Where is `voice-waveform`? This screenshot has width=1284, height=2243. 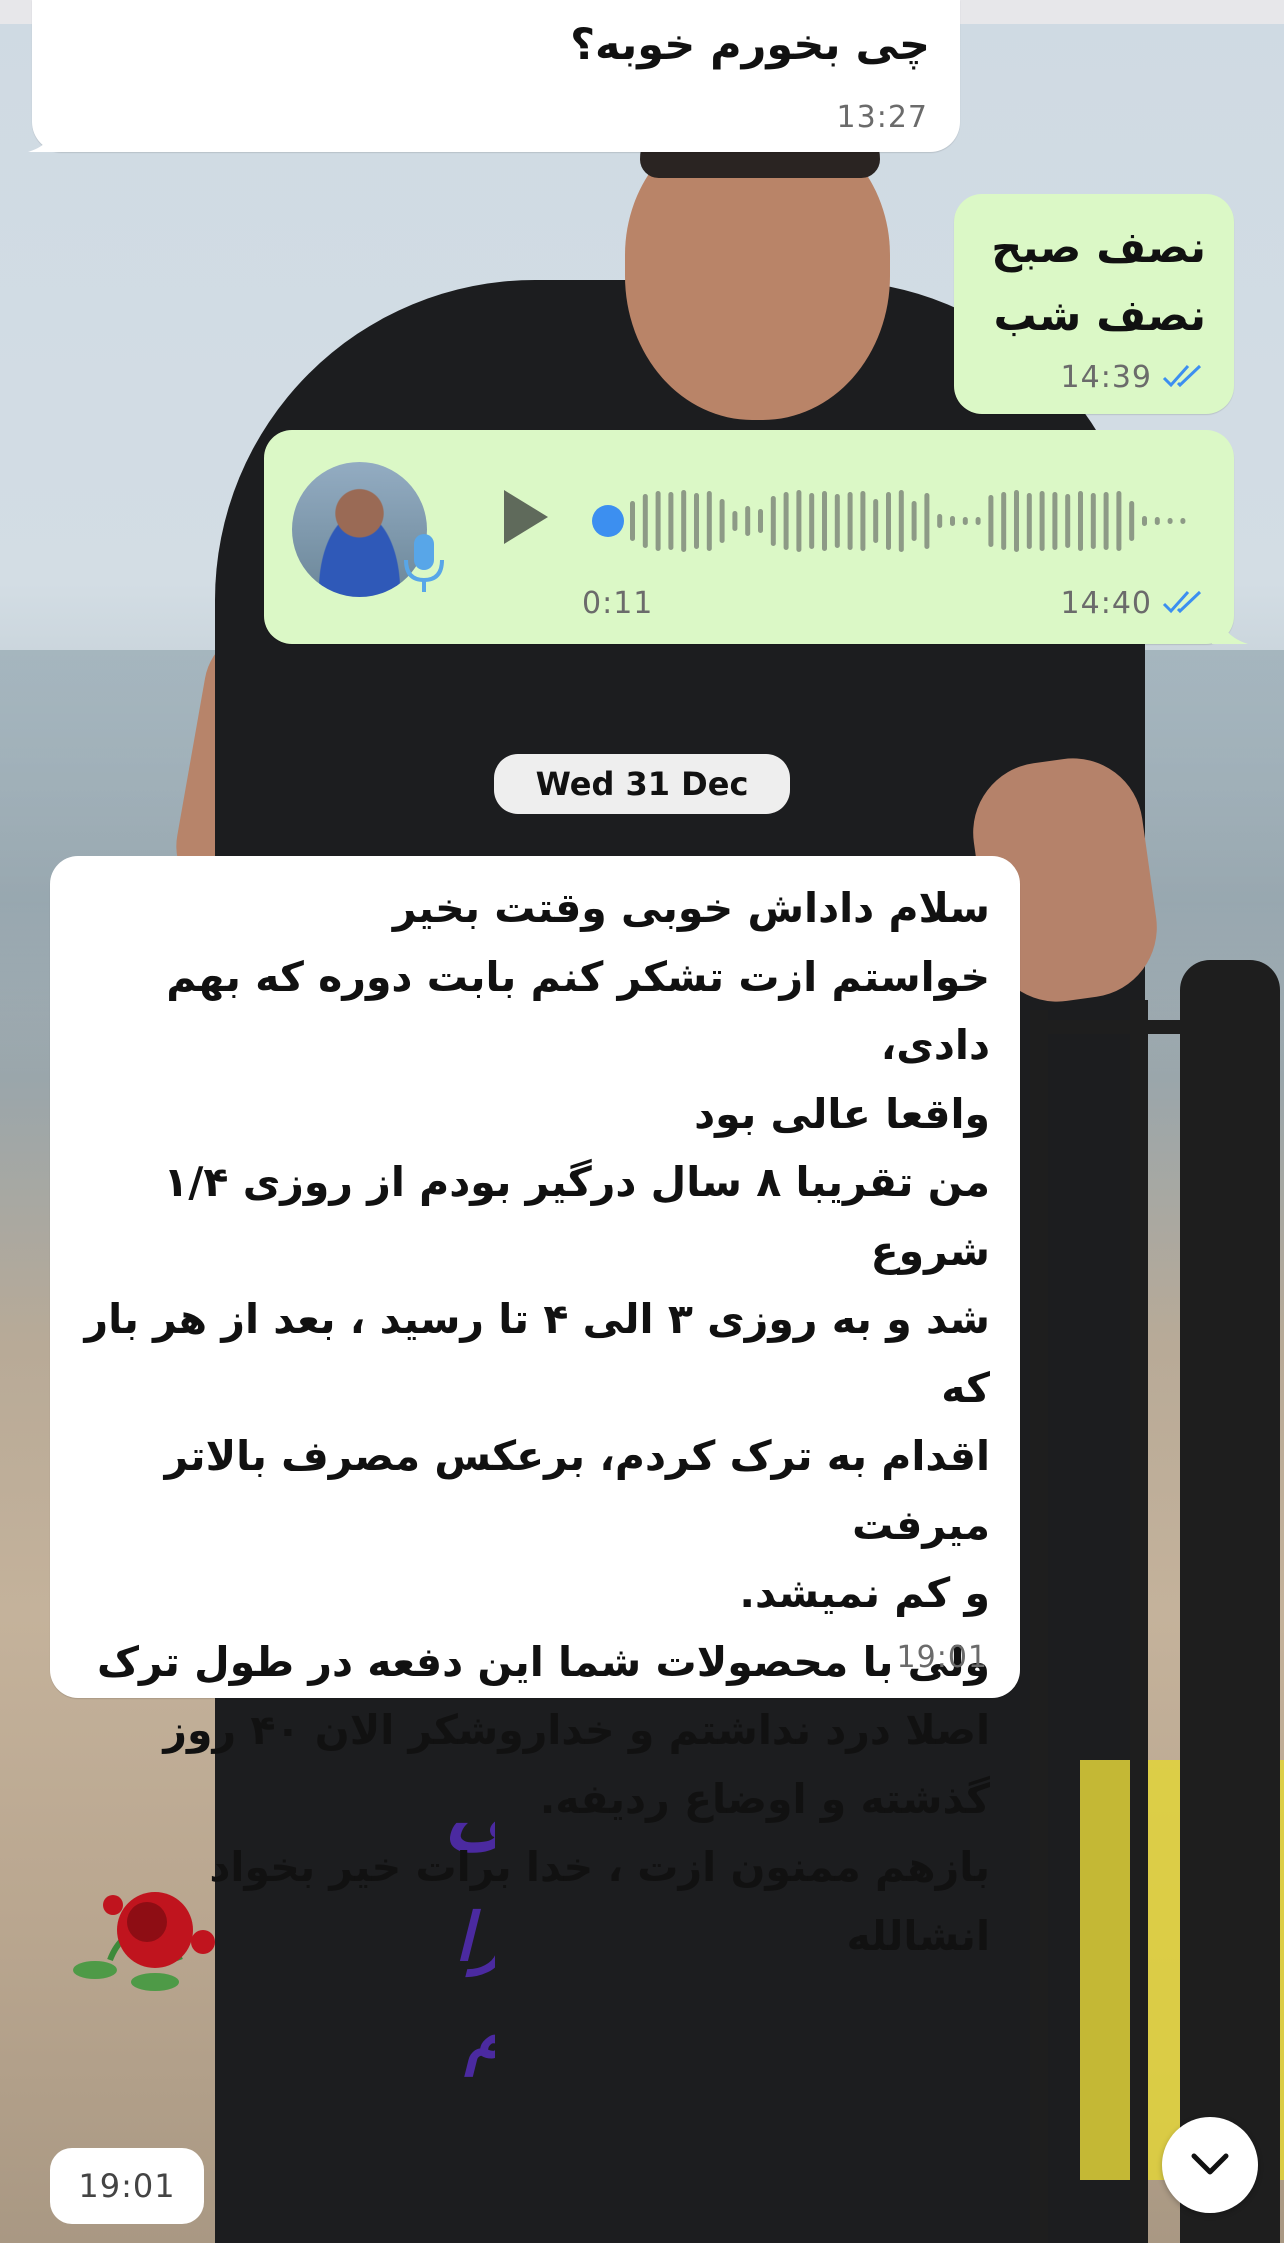 voice-waveform is located at coordinates (890, 521).